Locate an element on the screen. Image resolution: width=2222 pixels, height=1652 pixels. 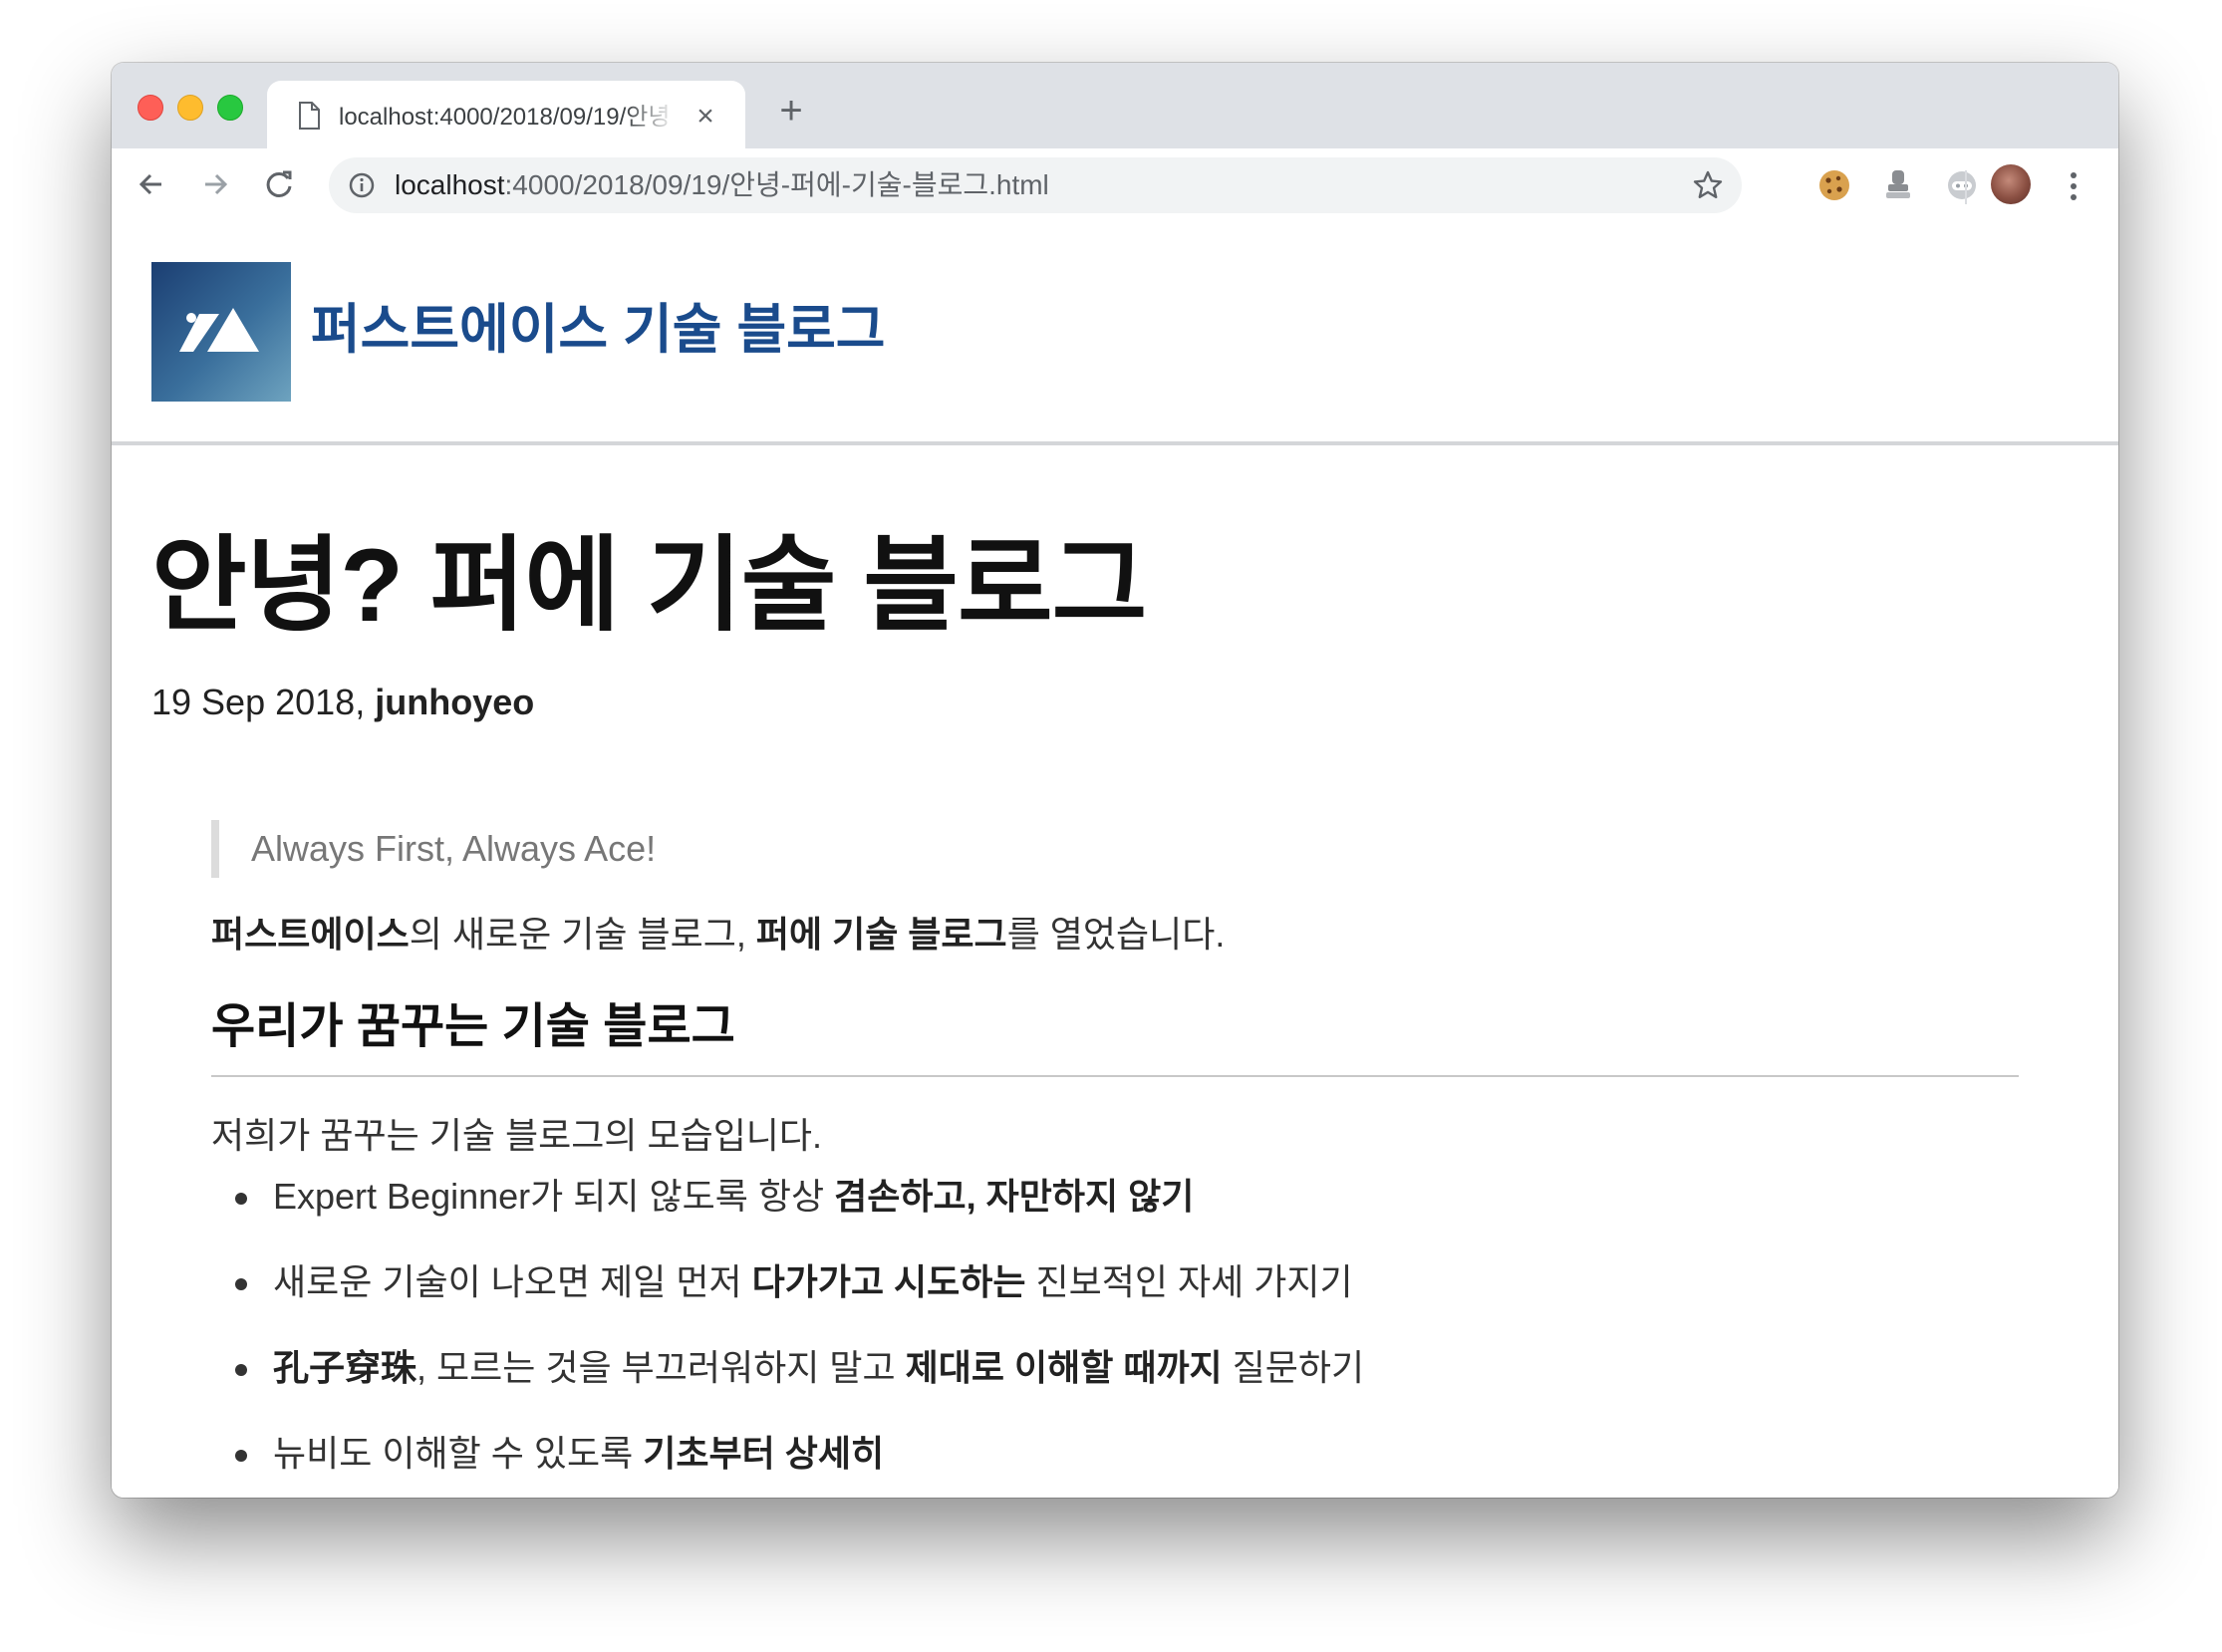
post-title: 안녕? 퍼에 기술 블로그 is located at coordinates (649, 586).